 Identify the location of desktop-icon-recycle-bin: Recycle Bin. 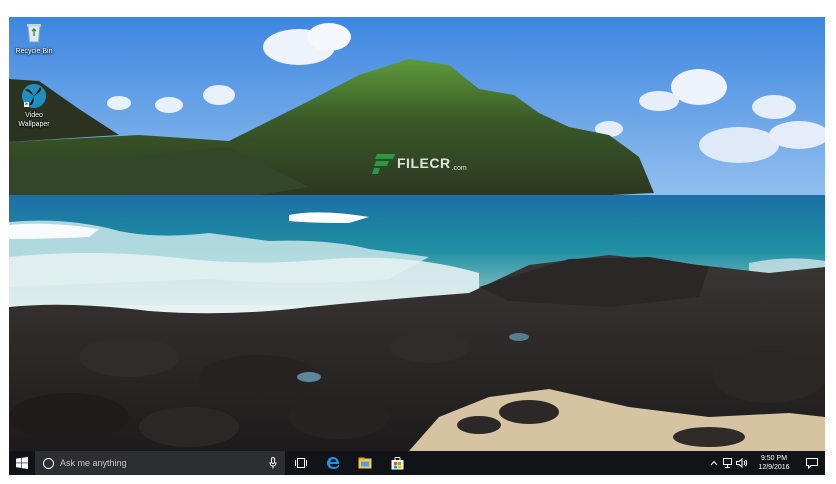
(35, 37).